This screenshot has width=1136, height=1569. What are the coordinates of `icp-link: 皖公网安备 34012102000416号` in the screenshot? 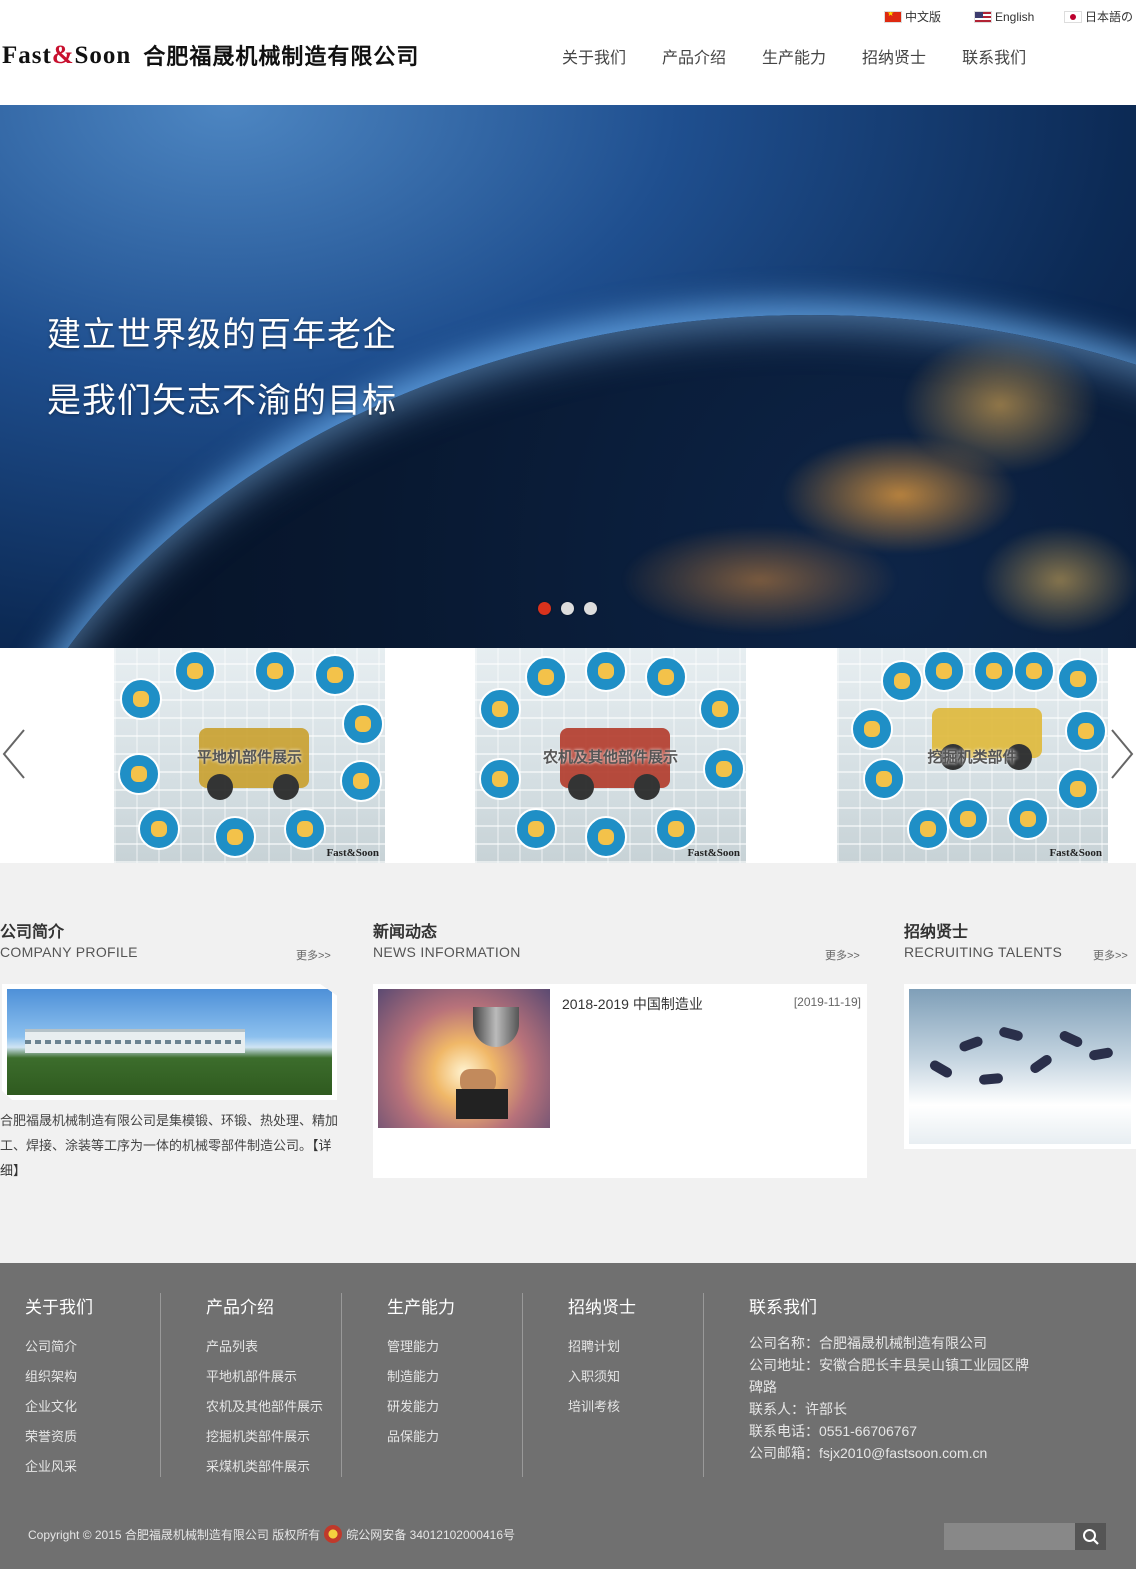 It's located at (430, 1534).